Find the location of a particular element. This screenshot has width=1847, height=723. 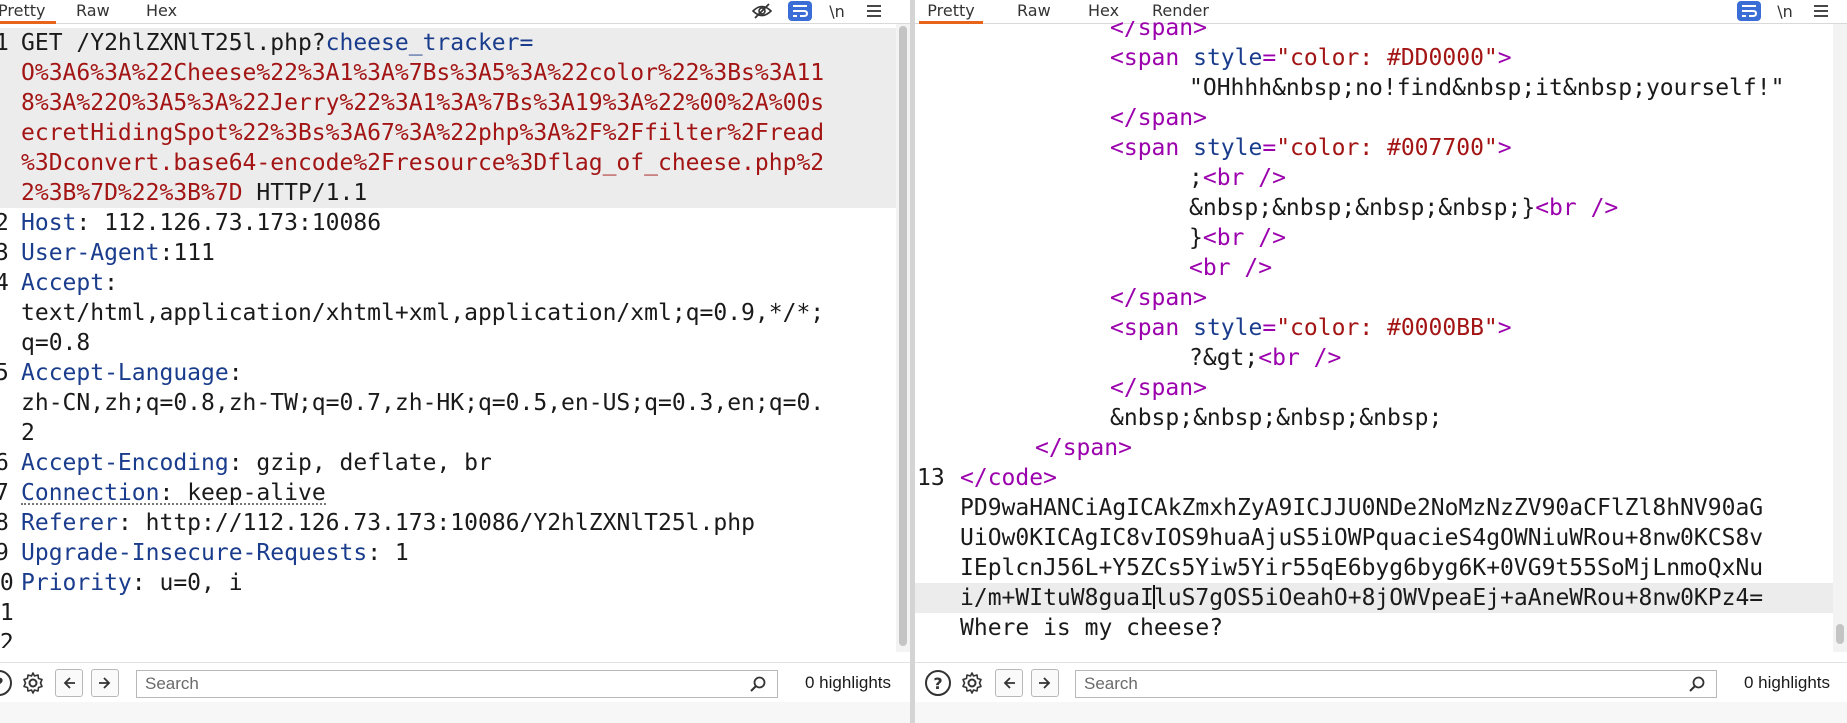

line-number: 1 is located at coordinates (4, 43).